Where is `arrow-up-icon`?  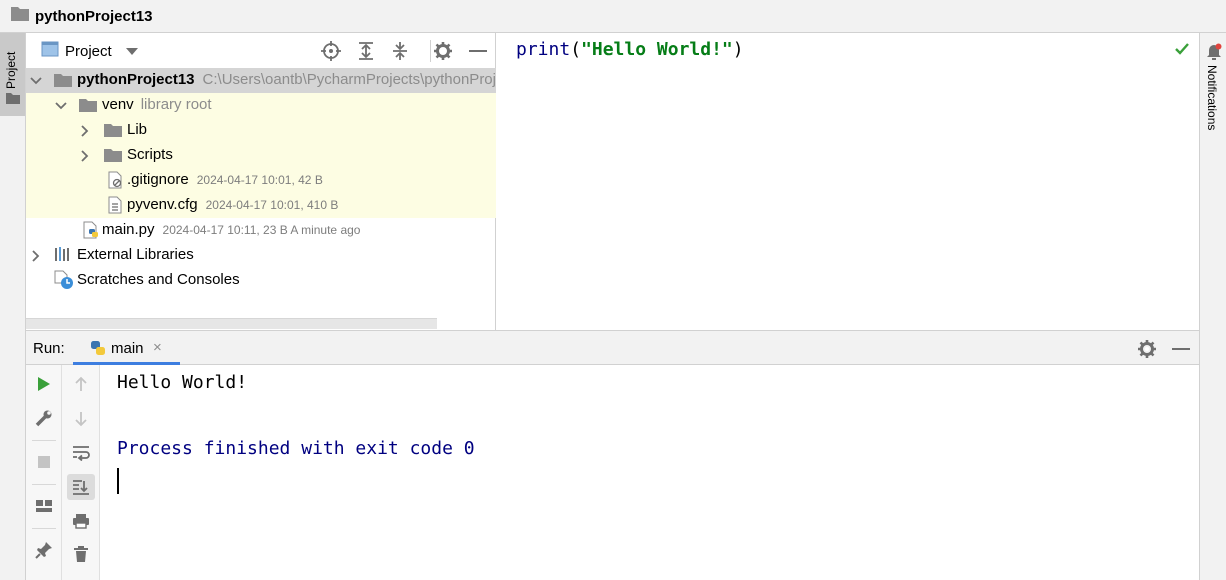 arrow-up-icon is located at coordinates (81, 384).